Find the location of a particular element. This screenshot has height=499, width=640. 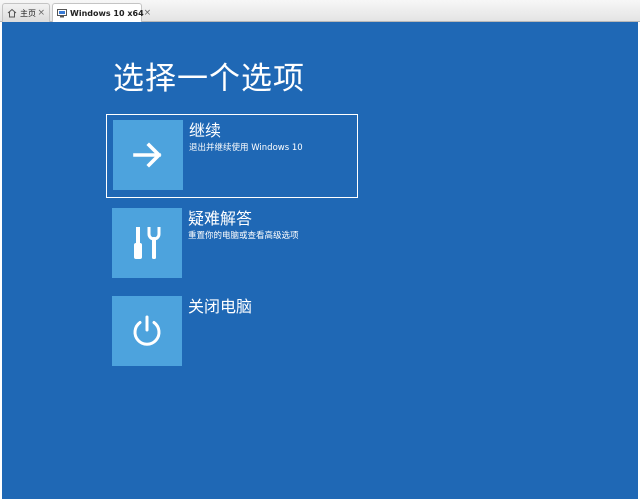

option-continue: 继续 退出并继续使用 Windows 10 is located at coordinates (232, 156).